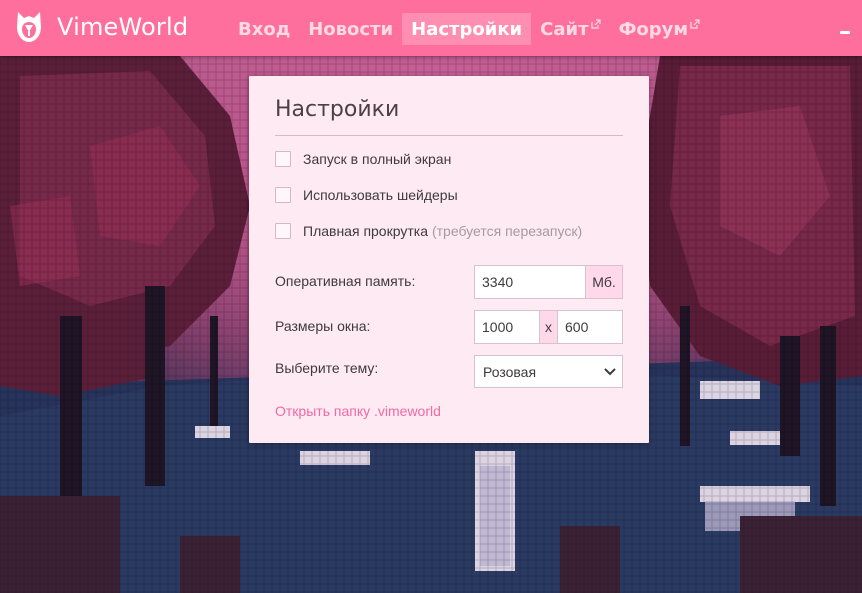 The height and width of the screenshot is (593, 862). Describe the element at coordinates (449, 135) in the screenshot. I see `title-divider` at that location.